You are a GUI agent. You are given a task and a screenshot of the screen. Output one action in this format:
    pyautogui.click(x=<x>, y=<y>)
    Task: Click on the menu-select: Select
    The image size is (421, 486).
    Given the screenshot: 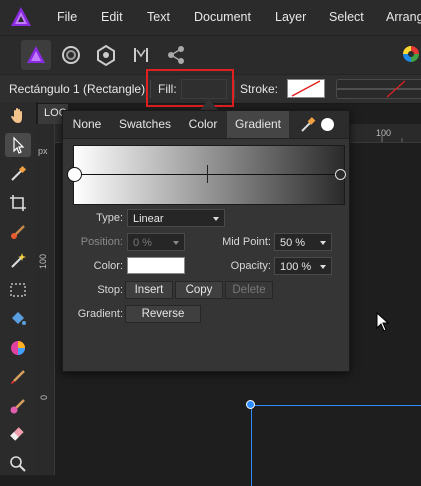 What is the action you would take?
    pyautogui.click(x=346, y=17)
    